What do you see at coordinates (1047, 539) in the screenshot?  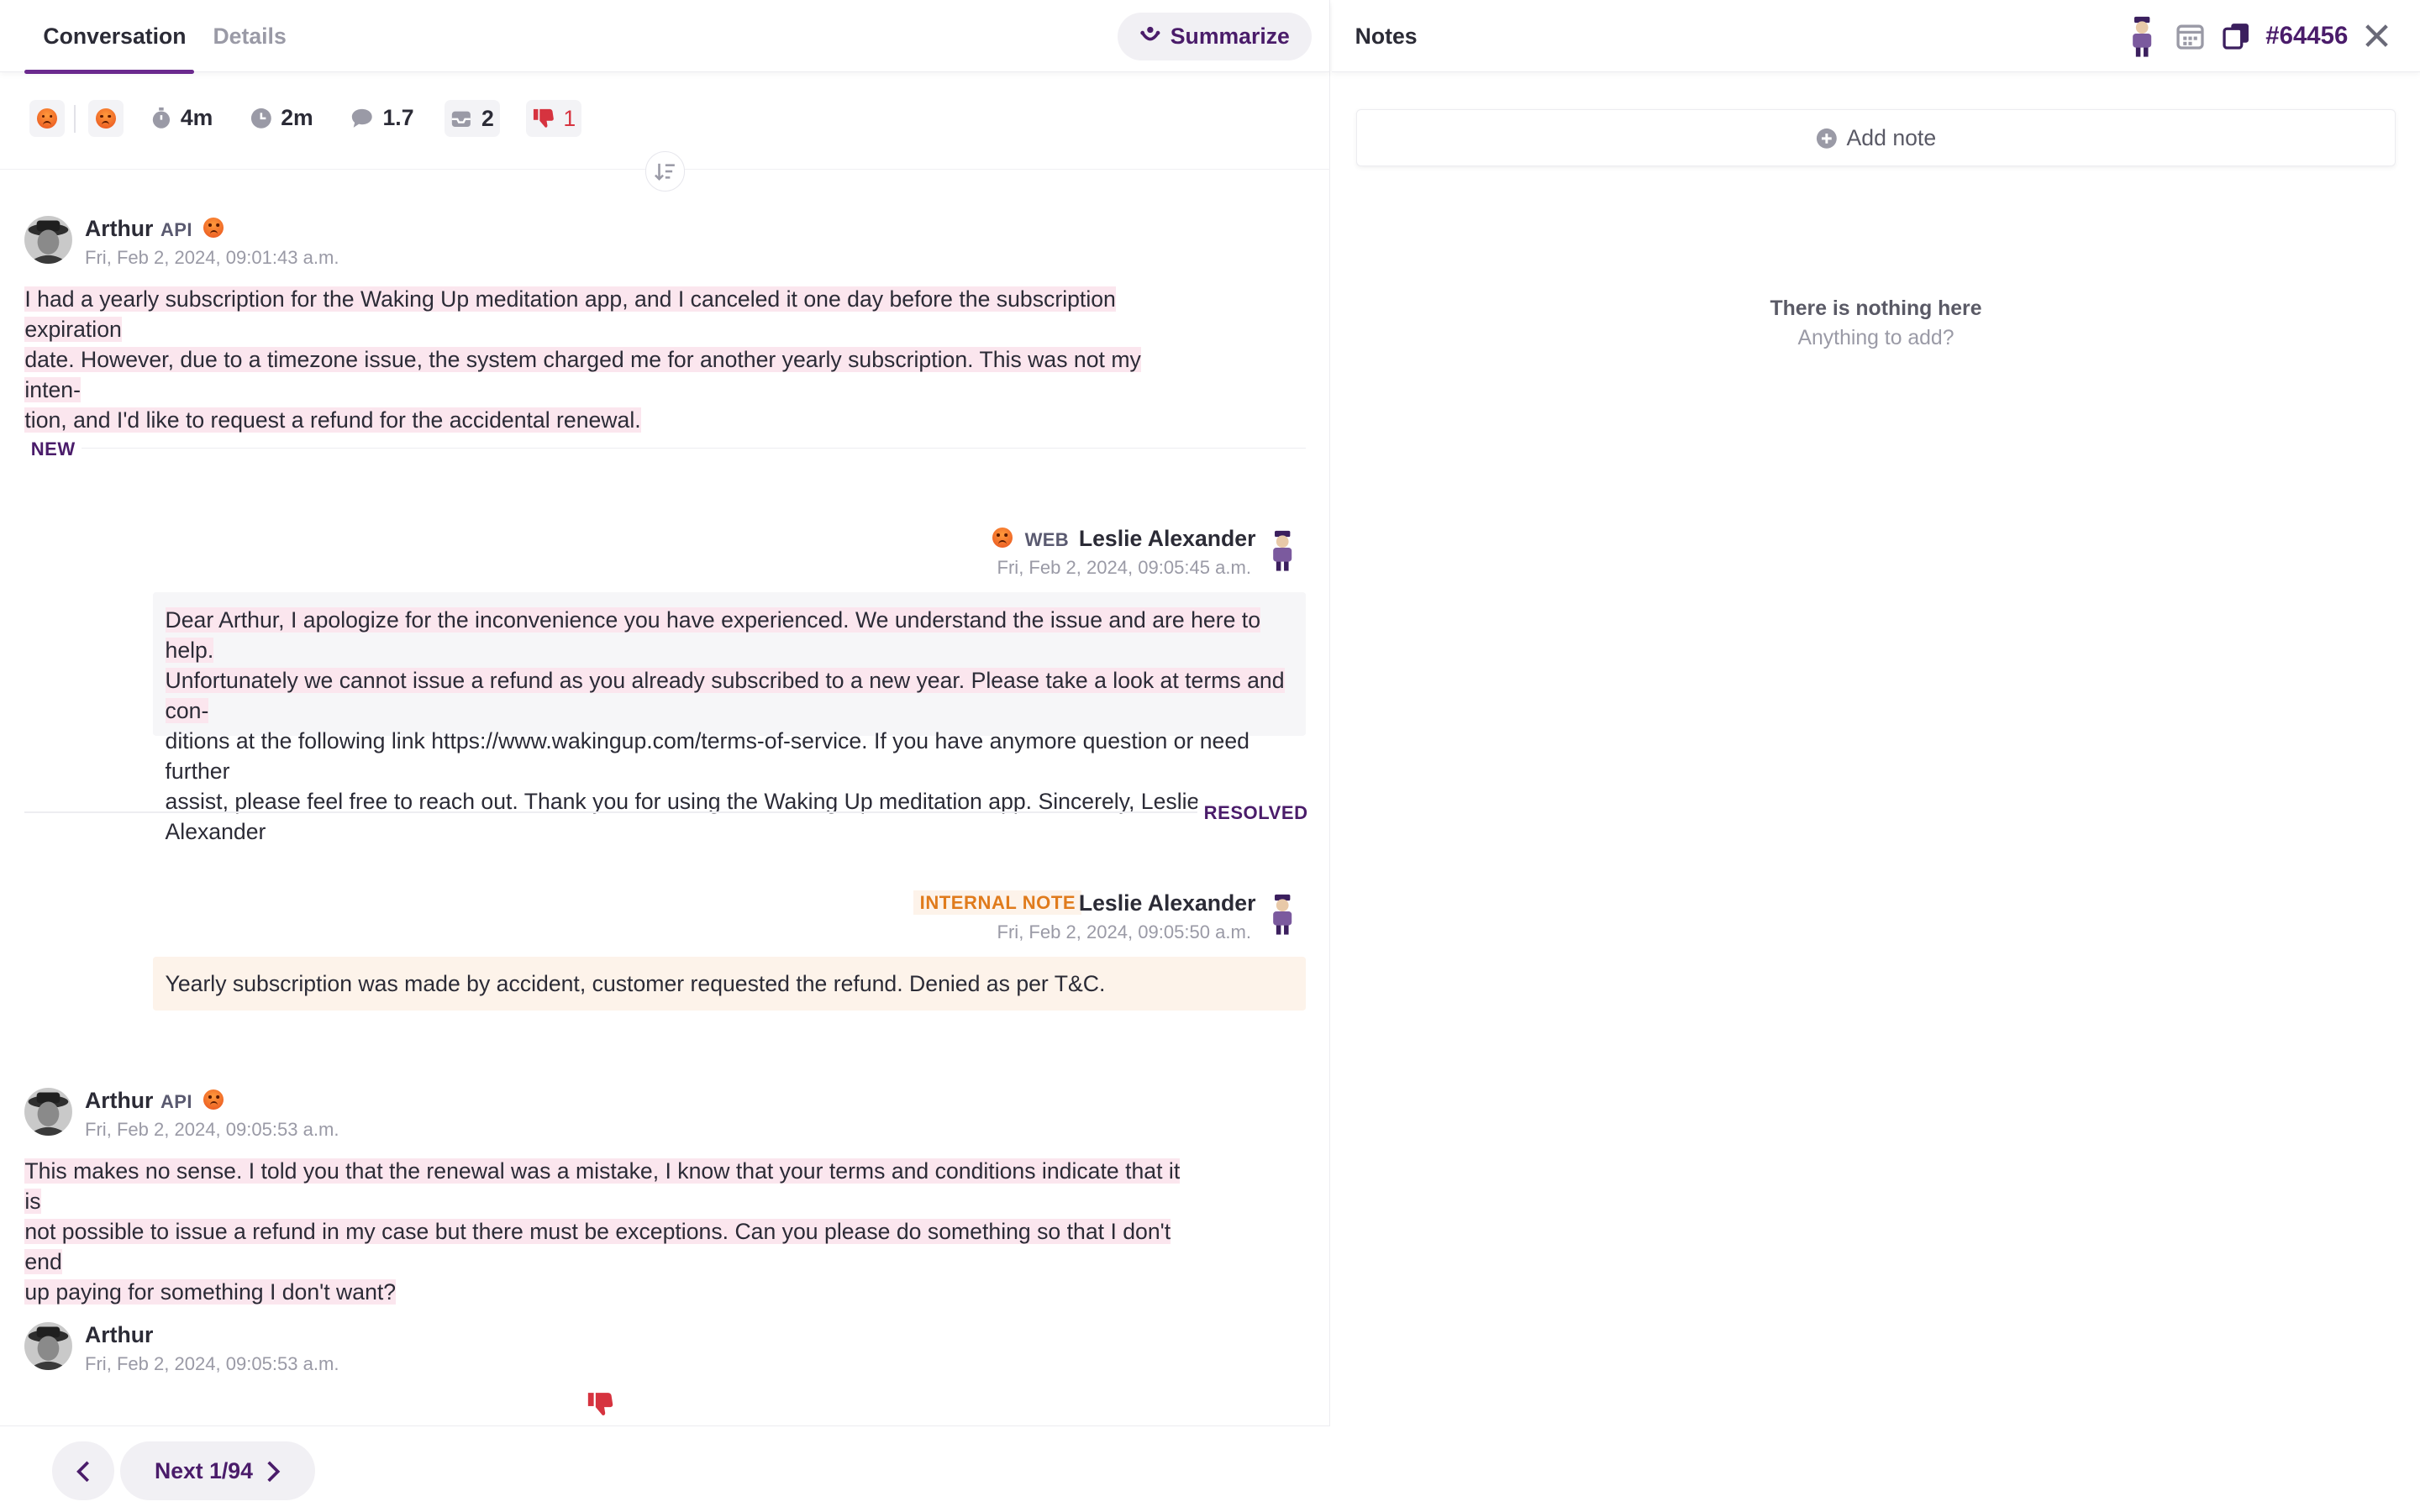 I see `channel-badge: WEB` at bounding box center [1047, 539].